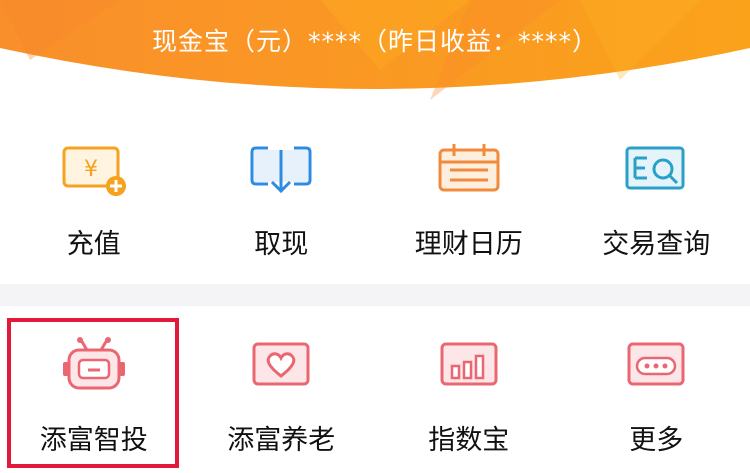 The image size is (750, 473). Describe the element at coordinates (93, 244) in the screenshot. I see `recharge-label: 充值` at that location.